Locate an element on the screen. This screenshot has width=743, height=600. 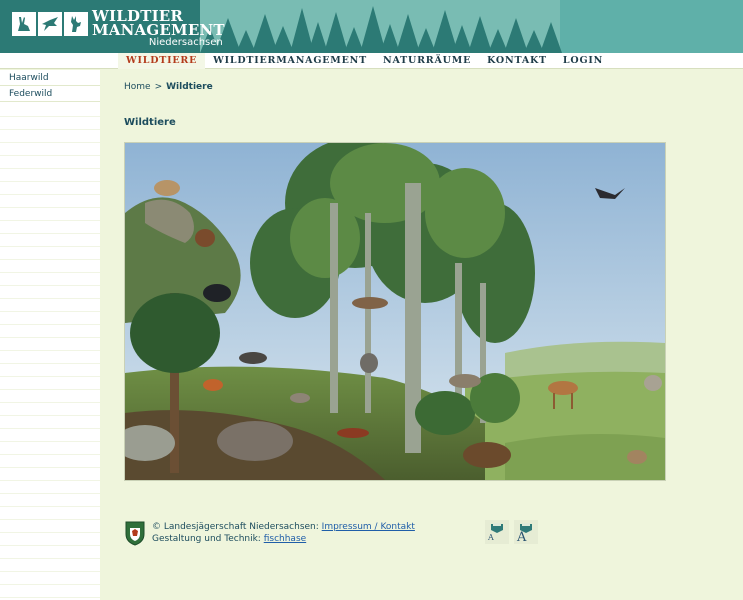
font-size-small-button: A is located at coordinates (497, 532).